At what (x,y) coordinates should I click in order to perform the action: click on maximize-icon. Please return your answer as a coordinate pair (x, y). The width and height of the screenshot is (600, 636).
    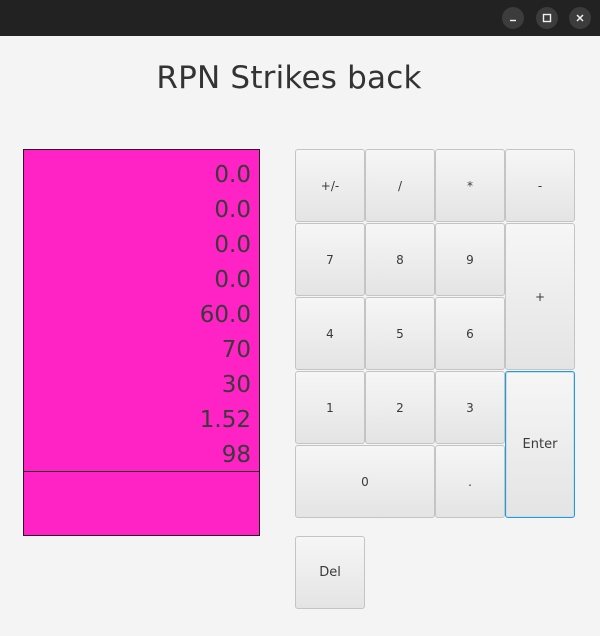
    Looking at the image, I should click on (547, 18).